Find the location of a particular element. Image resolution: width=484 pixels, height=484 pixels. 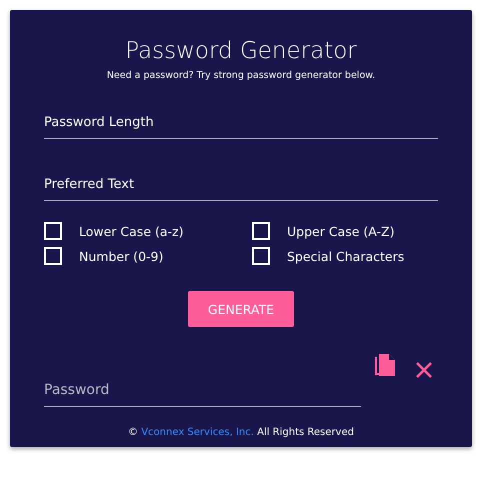

checkbox-label: Upper Case (A-Z) is located at coordinates (340, 231).